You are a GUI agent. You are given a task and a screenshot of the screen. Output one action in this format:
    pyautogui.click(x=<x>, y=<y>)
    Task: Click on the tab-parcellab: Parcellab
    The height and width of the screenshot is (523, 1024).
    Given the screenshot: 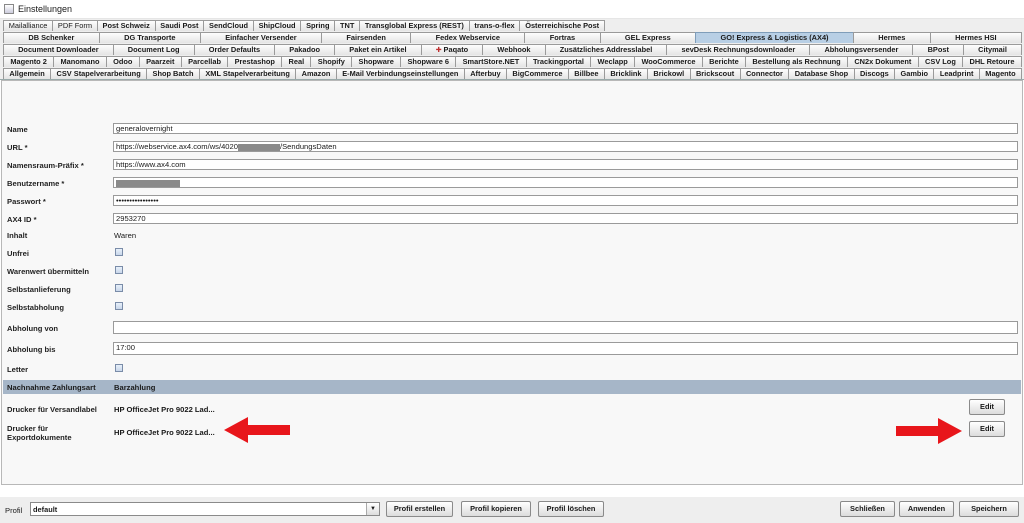 What is the action you would take?
    pyautogui.click(x=204, y=61)
    